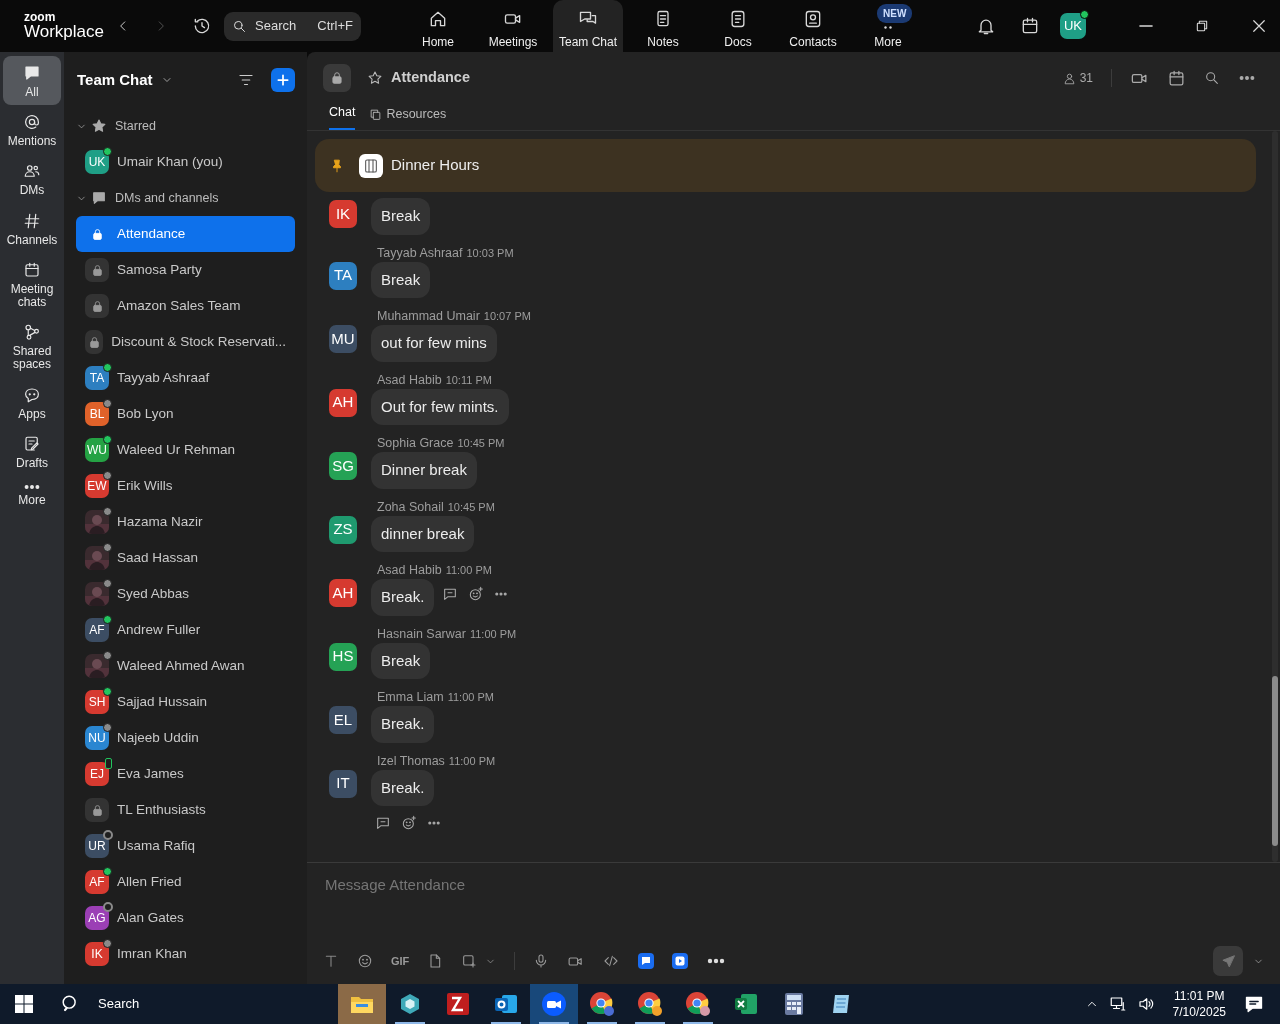 The height and width of the screenshot is (1024, 1280). What do you see at coordinates (185, 486) in the screenshot?
I see `chat-list-item: EW Erik Wills` at bounding box center [185, 486].